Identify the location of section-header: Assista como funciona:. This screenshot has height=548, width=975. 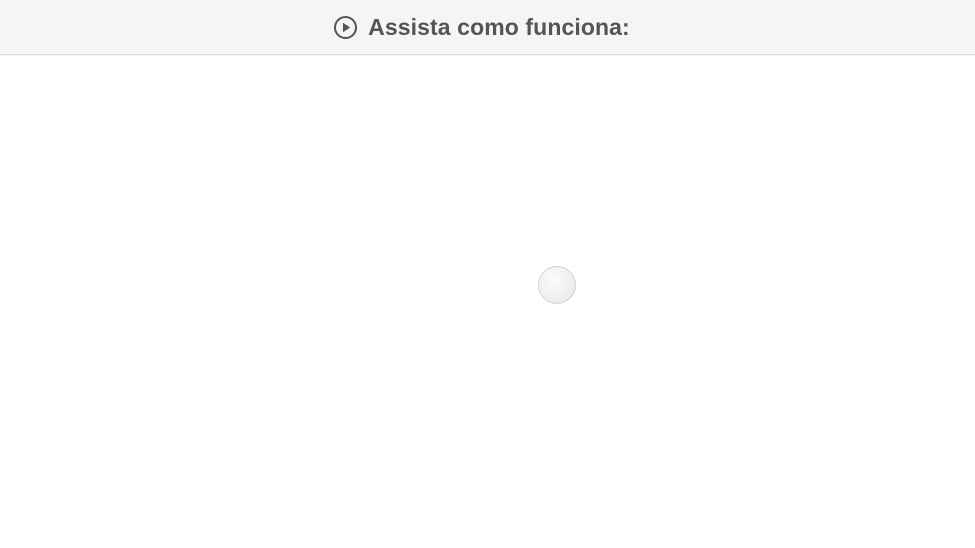
(487, 27).